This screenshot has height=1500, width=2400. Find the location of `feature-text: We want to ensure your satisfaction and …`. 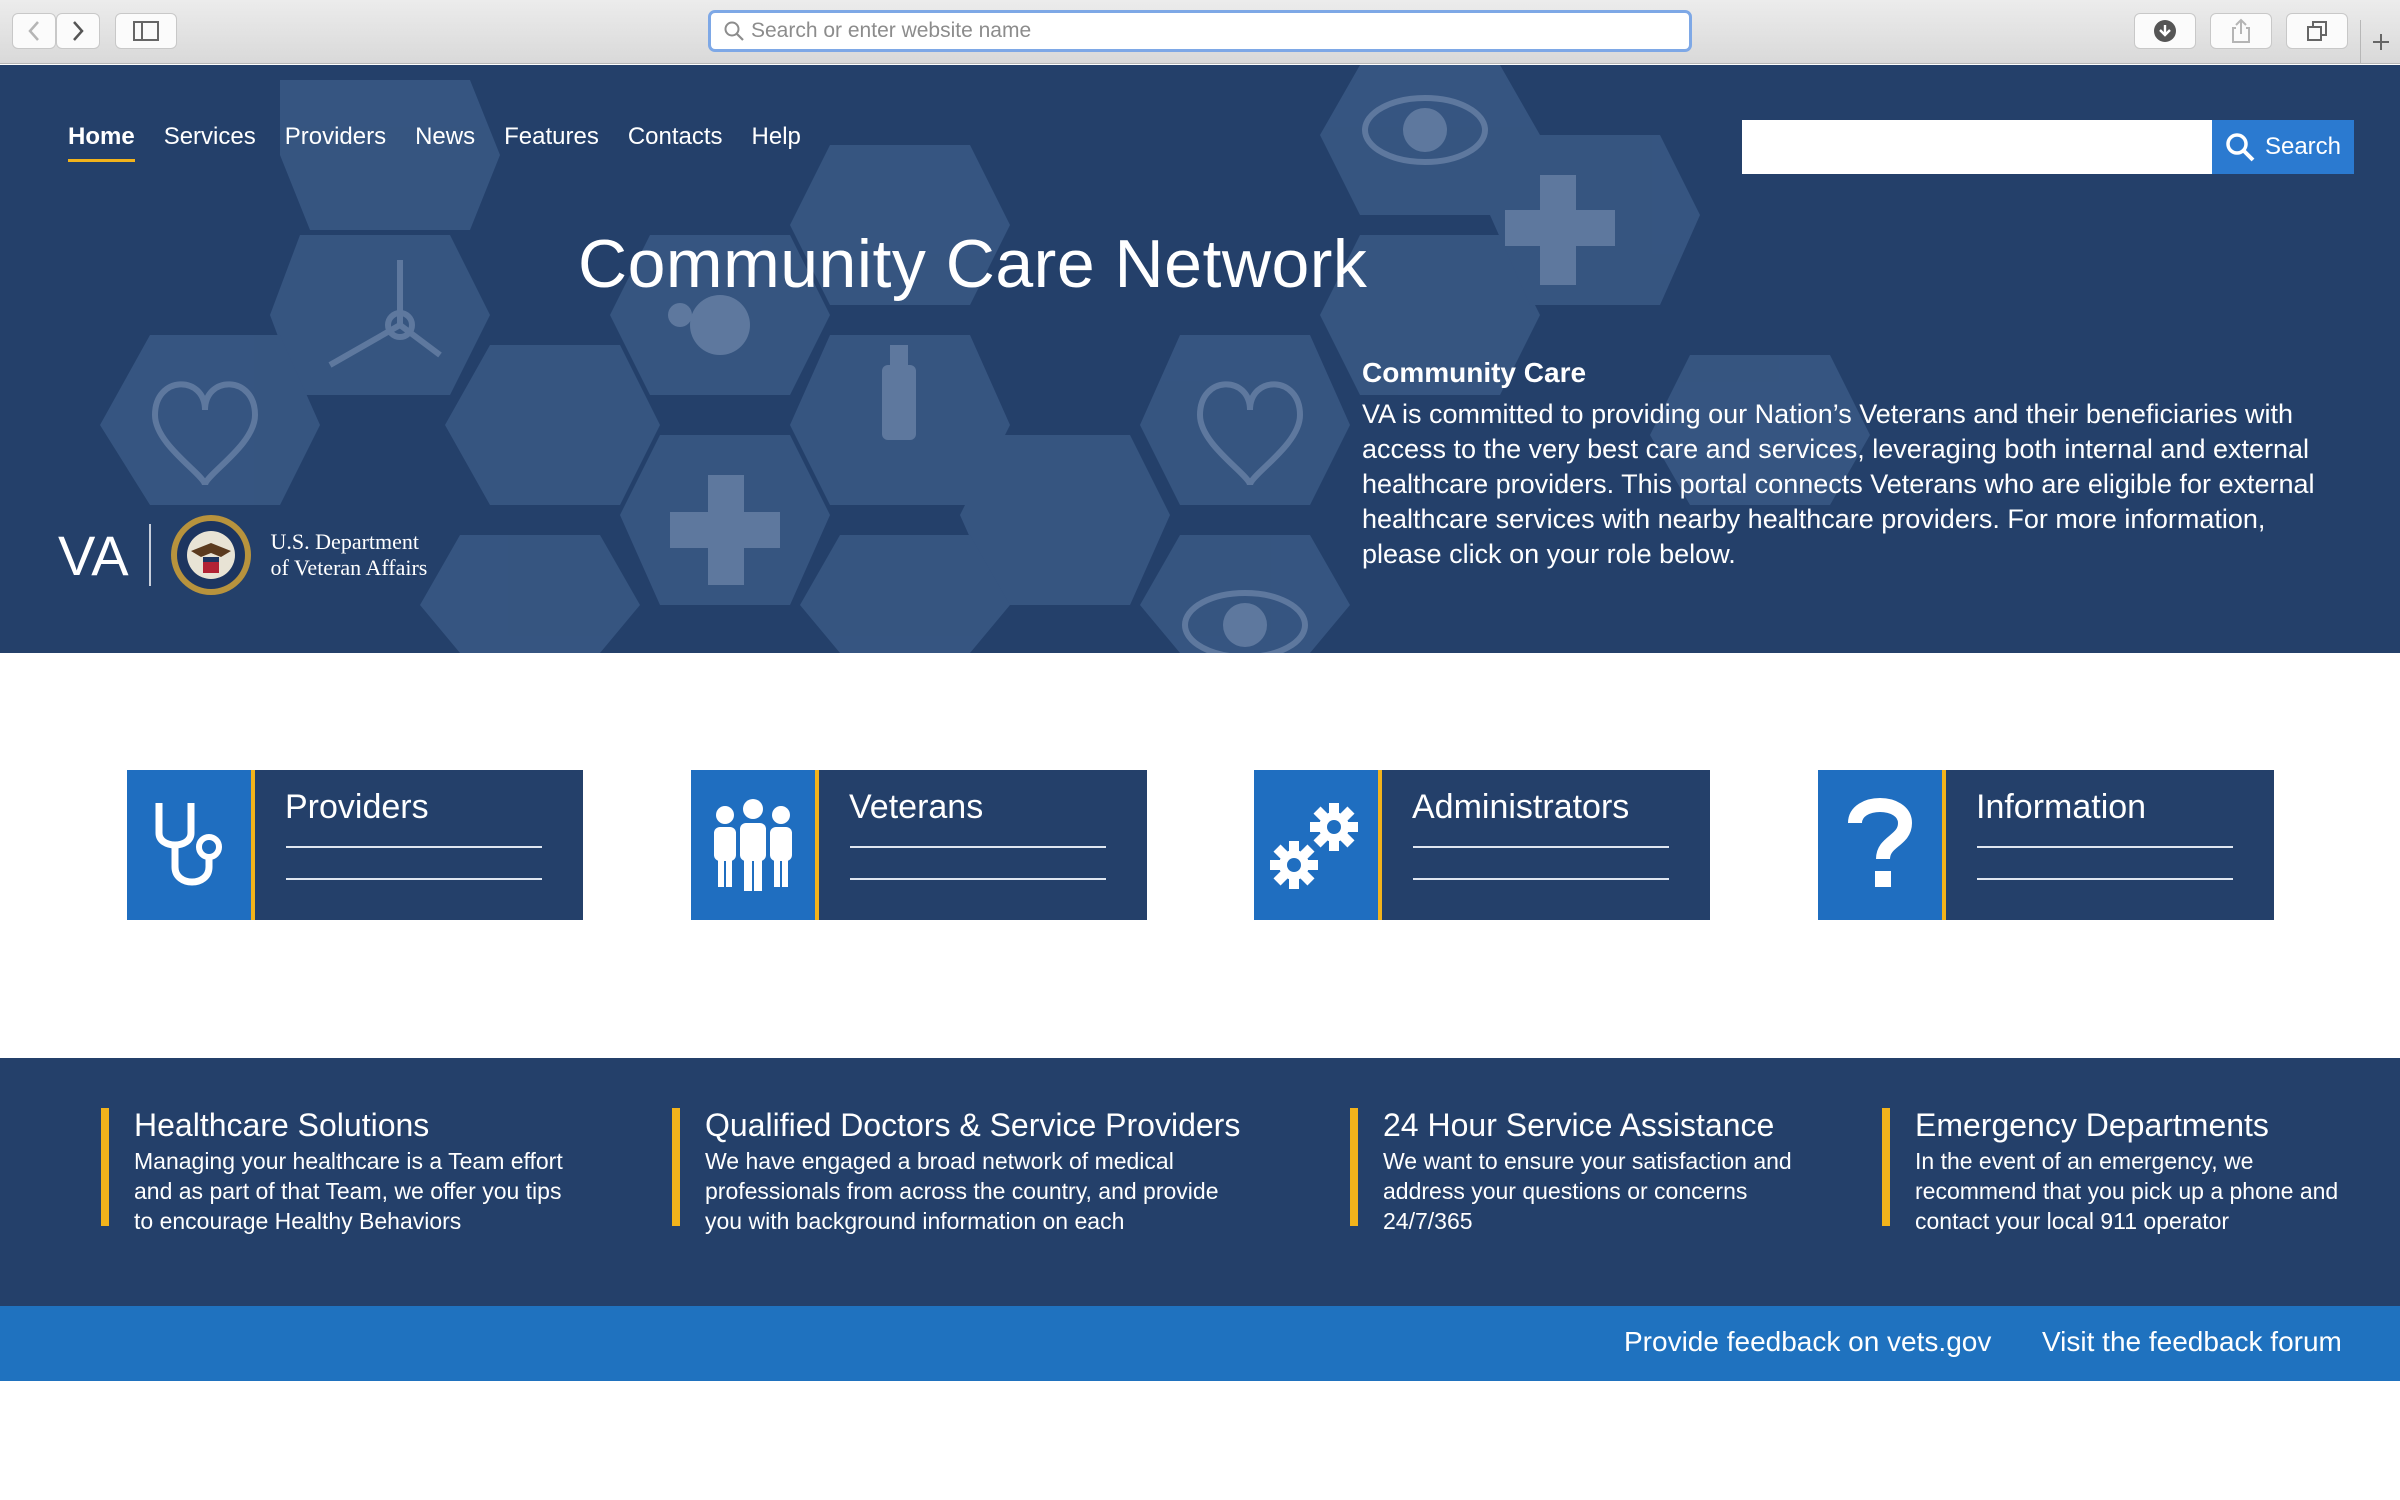

feature-text: We want to ensure your satisfaction and … is located at coordinates (1587, 1191).